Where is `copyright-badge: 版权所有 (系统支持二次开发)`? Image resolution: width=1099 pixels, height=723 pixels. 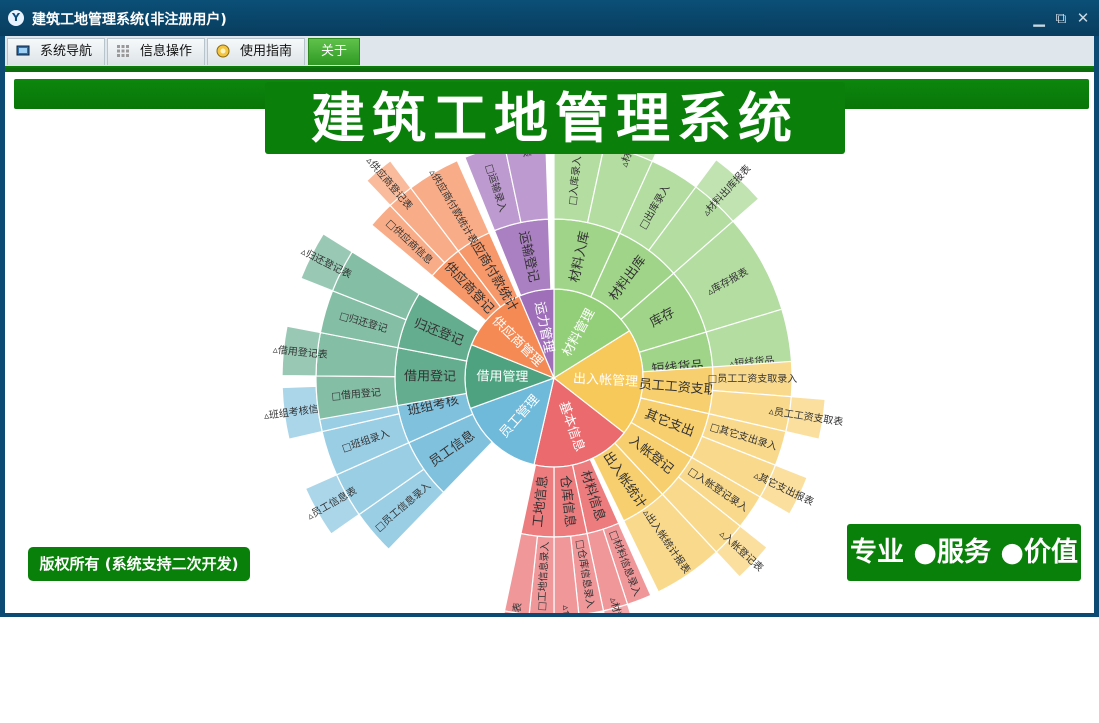 copyright-badge: 版权所有 (系统支持二次开发) is located at coordinates (139, 564).